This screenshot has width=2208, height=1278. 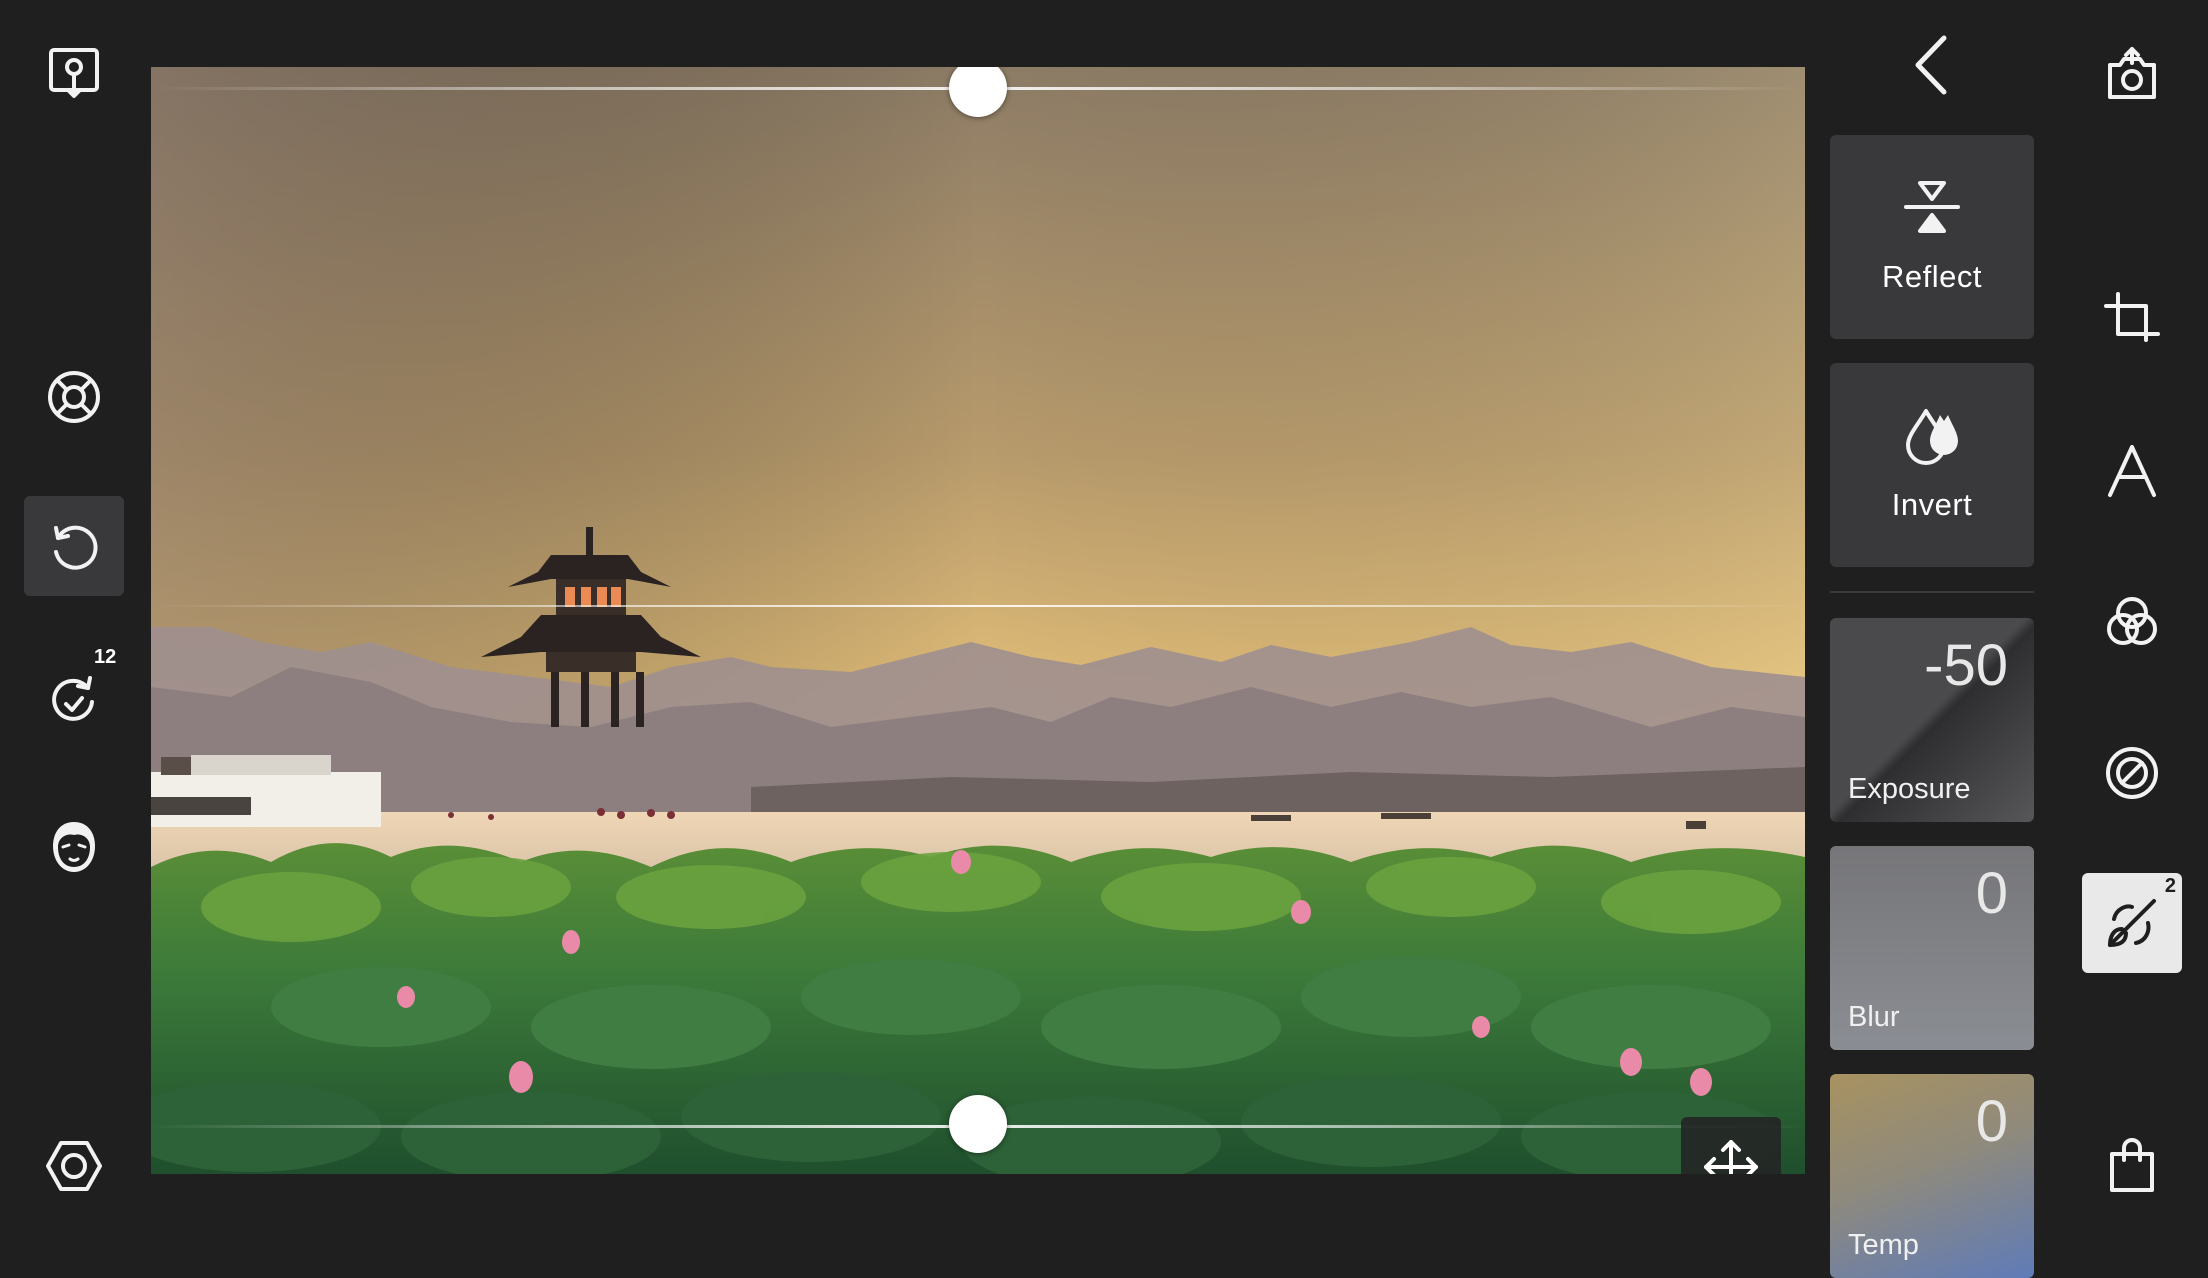 I want to click on reflect-tool: Reflect, so click(x=1932, y=237).